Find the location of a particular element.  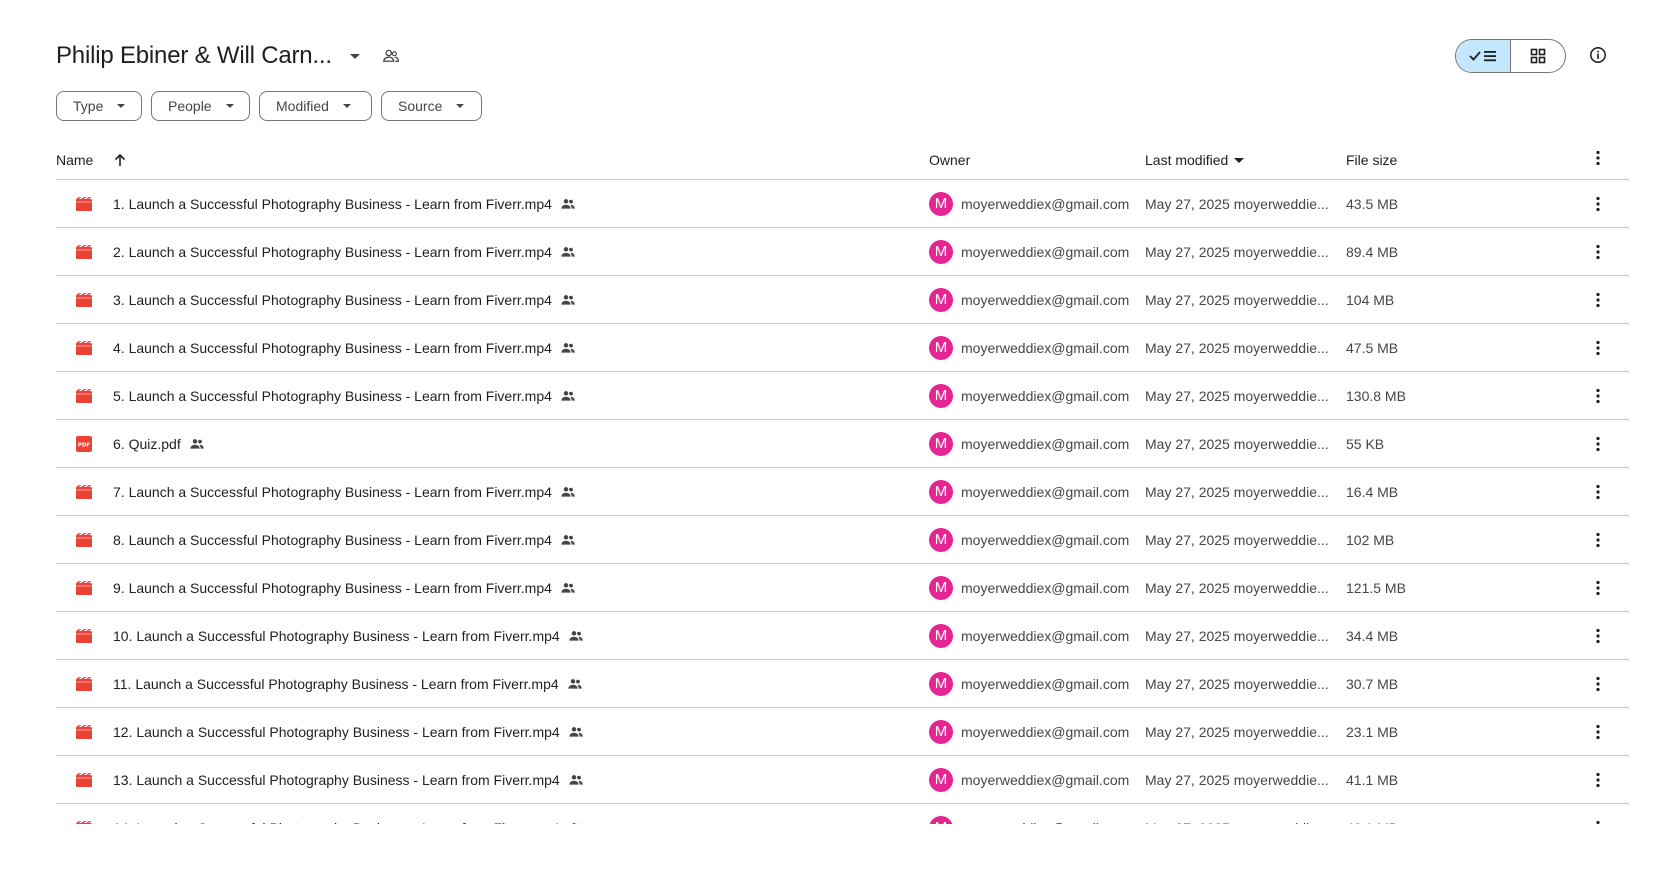

filter-chips: Type People Modified Source is located at coordinates (269, 106).